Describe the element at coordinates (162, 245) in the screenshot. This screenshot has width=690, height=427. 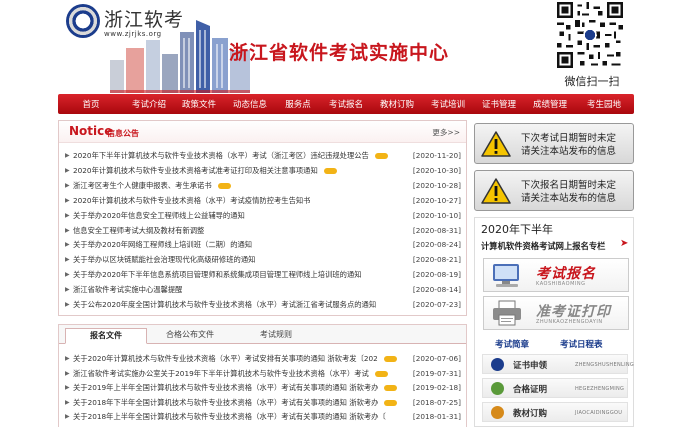
I see `list-item-title: 关于举办2020年网络工程师线上培训班（二期）的通知` at that location.